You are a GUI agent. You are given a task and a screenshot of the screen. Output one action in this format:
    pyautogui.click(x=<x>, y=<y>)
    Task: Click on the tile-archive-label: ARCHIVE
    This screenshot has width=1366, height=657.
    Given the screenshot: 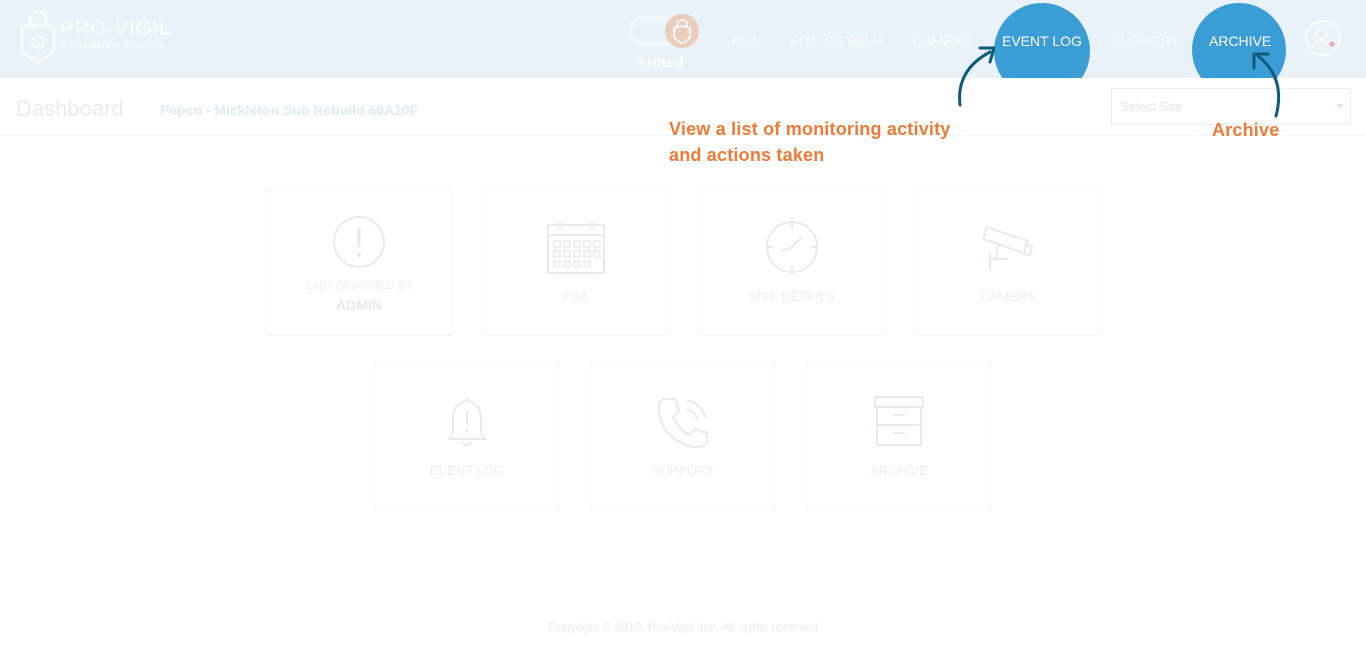 What is the action you would take?
    pyautogui.click(x=899, y=470)
    